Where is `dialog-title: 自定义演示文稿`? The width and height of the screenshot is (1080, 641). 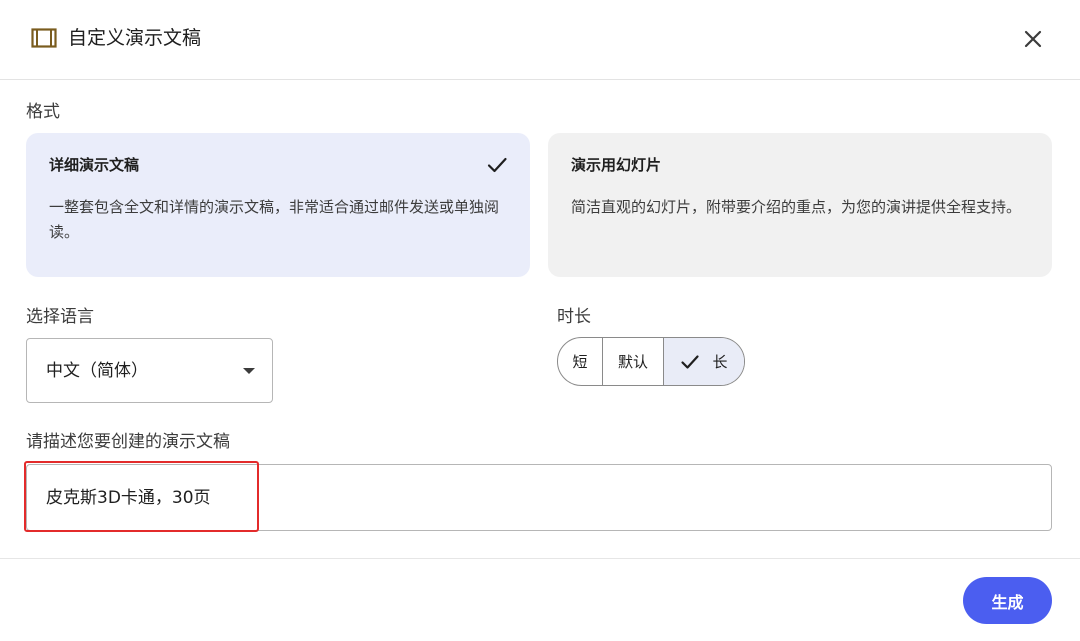
dialog-title: 自定义演示文稿 is located at coordinates (135, 38).